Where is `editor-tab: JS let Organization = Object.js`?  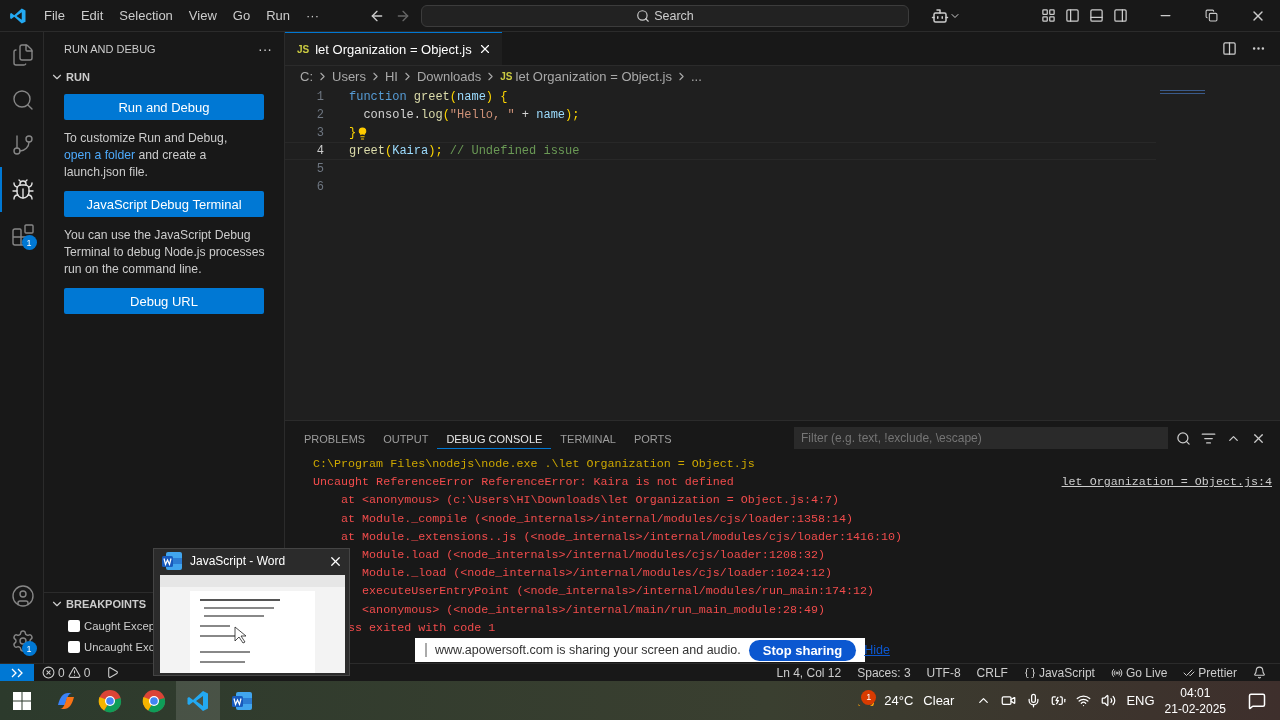
editor-tab: JS let Organization = Object.js is located at coordinates (393, 48).